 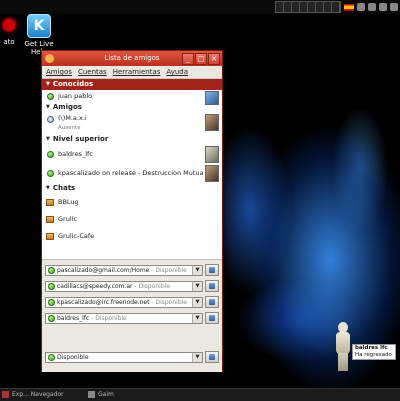 I want to click on taskbar-label: Exp... Navegador, so click(x=38, y=394).